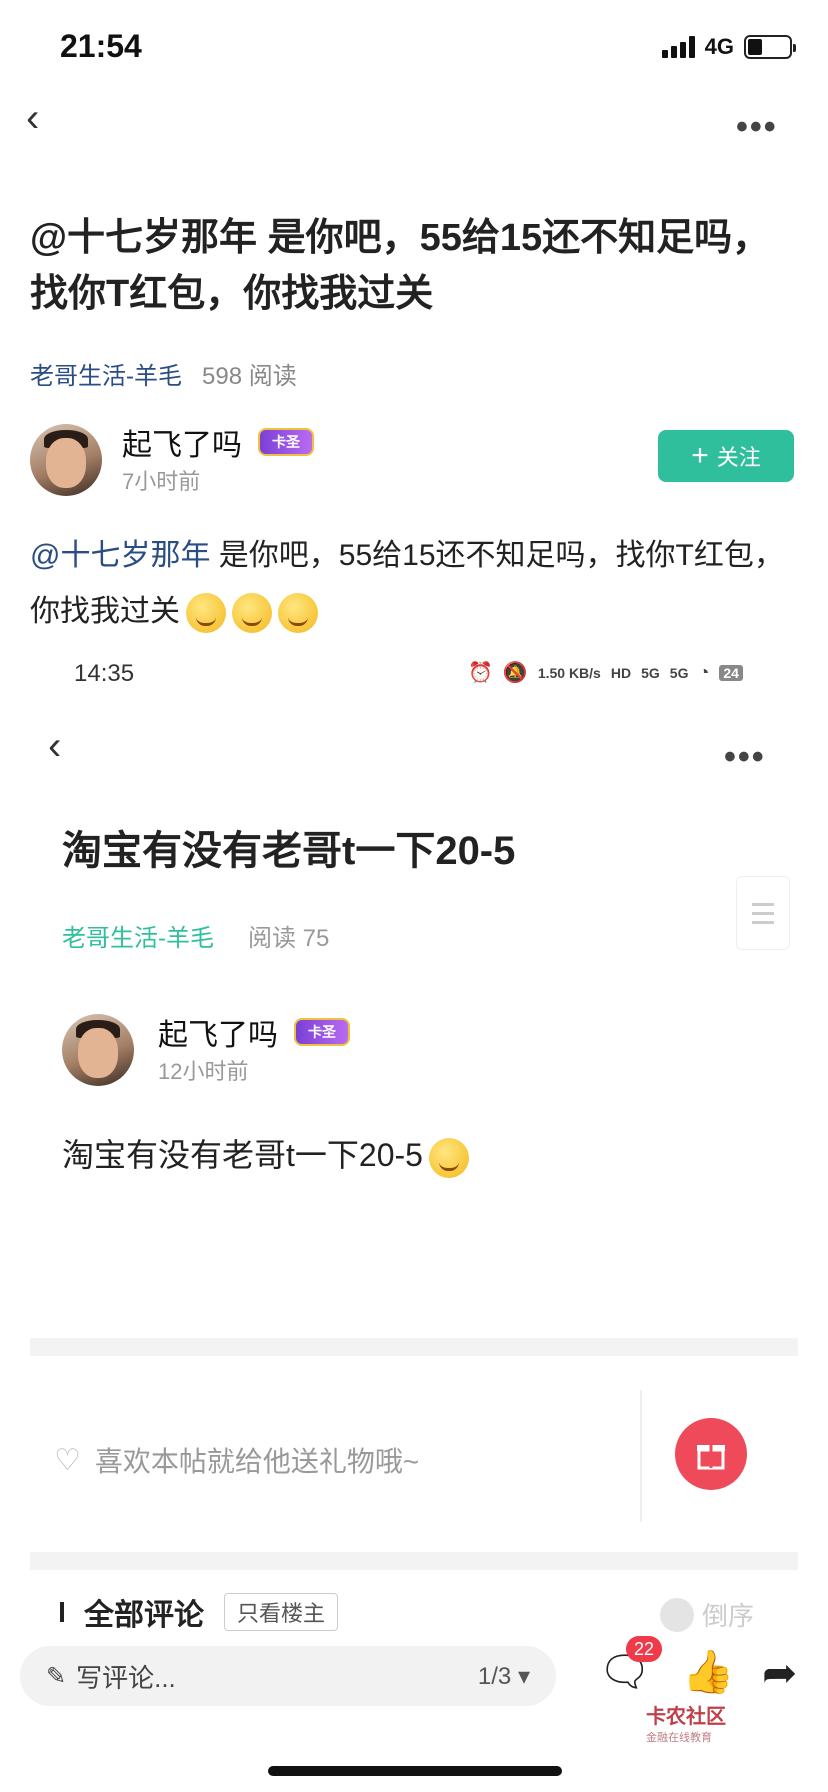  I want to click on page-indicator: 1/3 ▾, so click(504, 1676).